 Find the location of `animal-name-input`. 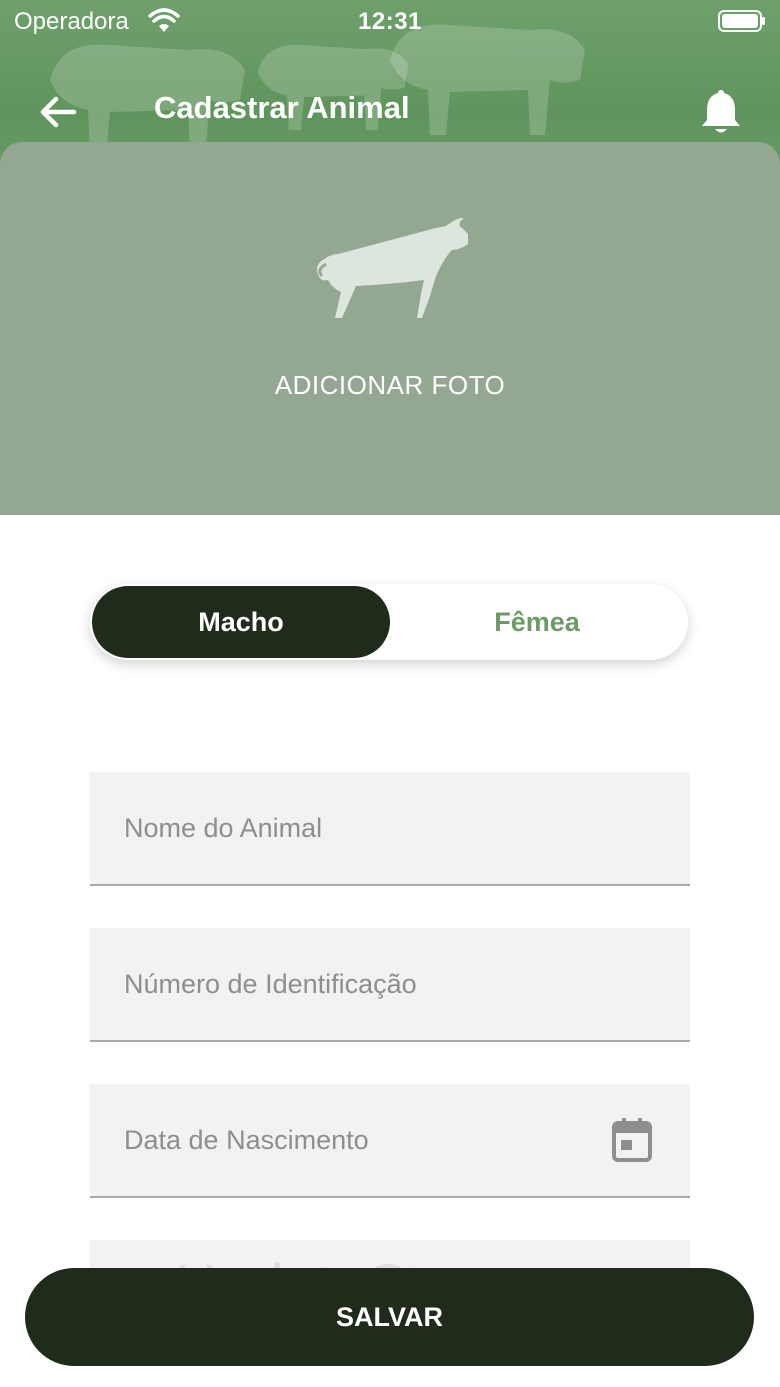

animal-name-input is located at coordinates (390, 828).